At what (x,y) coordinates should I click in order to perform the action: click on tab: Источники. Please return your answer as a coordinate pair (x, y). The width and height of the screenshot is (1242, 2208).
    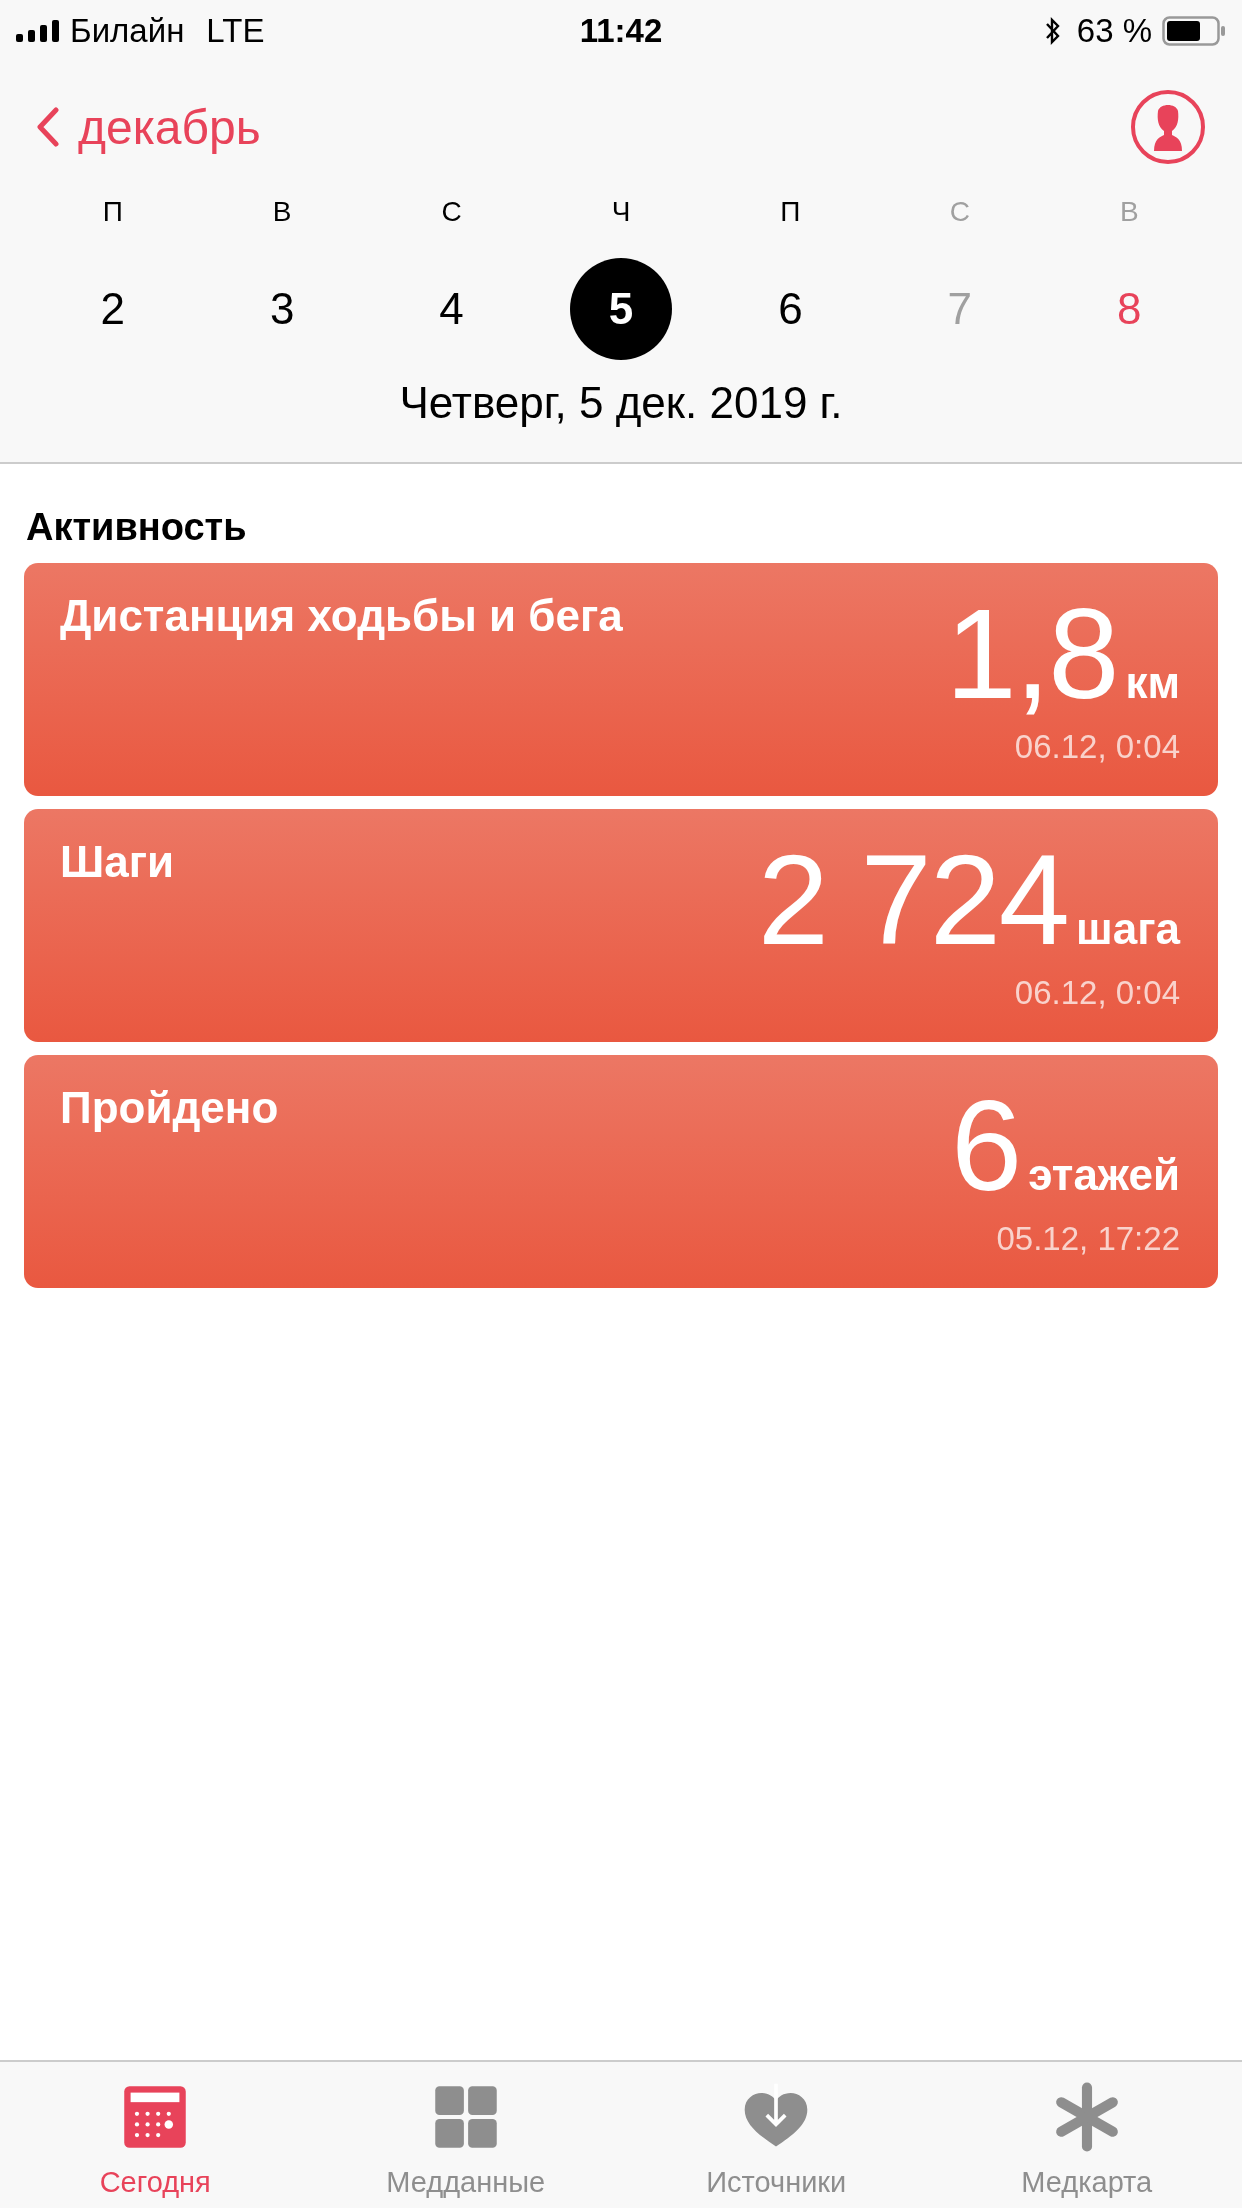
    Looking at the image, I should click on (776, 2135).